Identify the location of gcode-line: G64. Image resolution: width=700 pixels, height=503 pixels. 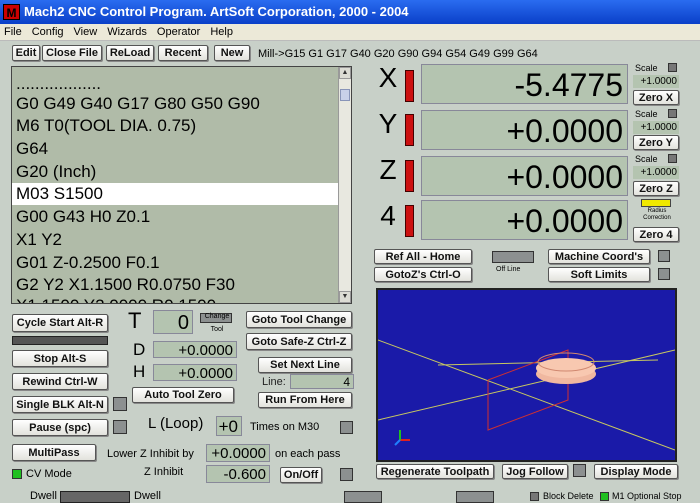
(32, 148).